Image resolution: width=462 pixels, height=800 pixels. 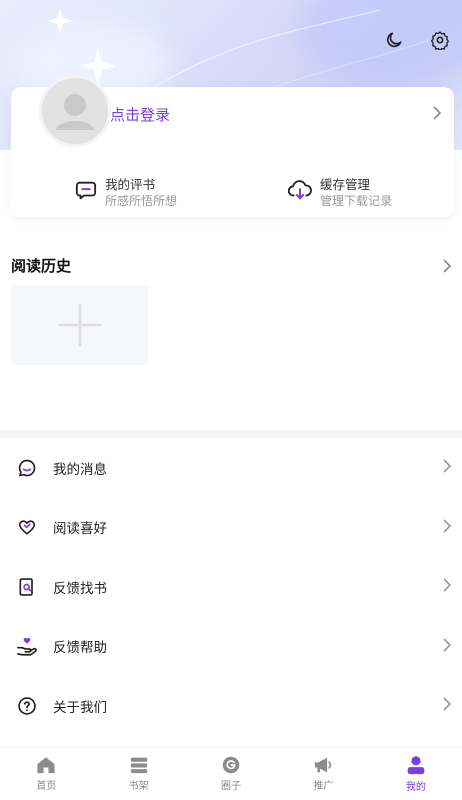 I want to click on quick-action-title: 缓存管理, so click(x=345, y=184).